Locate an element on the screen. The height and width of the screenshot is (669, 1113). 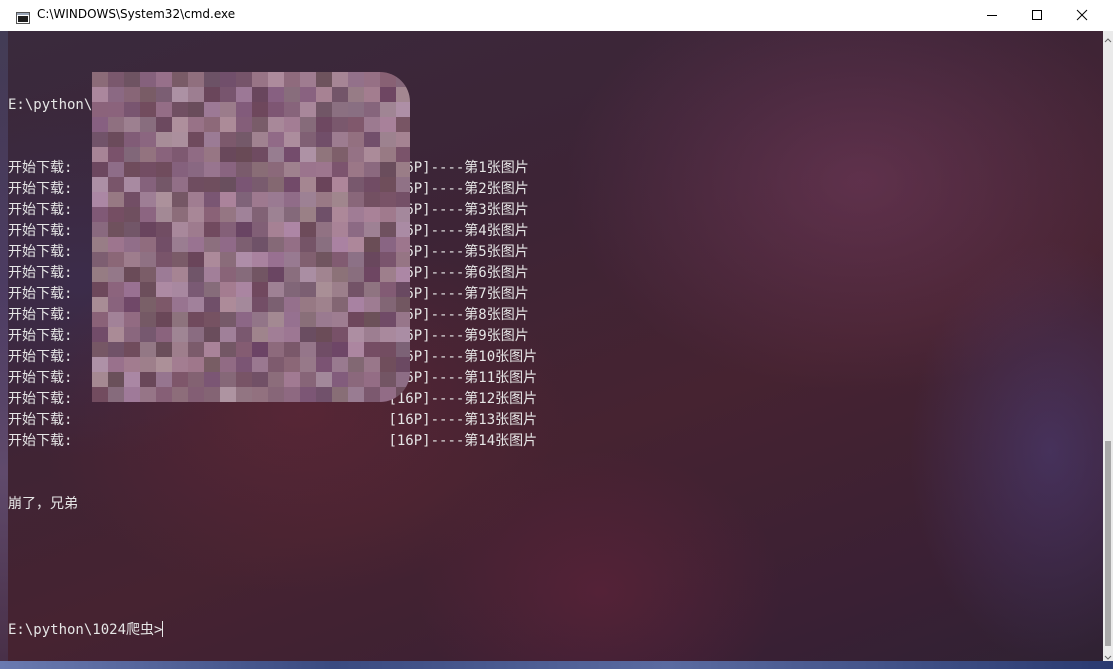
window-title: C:\WINDOWS\System32\cmd.exe is located at coordinates (136, 14).